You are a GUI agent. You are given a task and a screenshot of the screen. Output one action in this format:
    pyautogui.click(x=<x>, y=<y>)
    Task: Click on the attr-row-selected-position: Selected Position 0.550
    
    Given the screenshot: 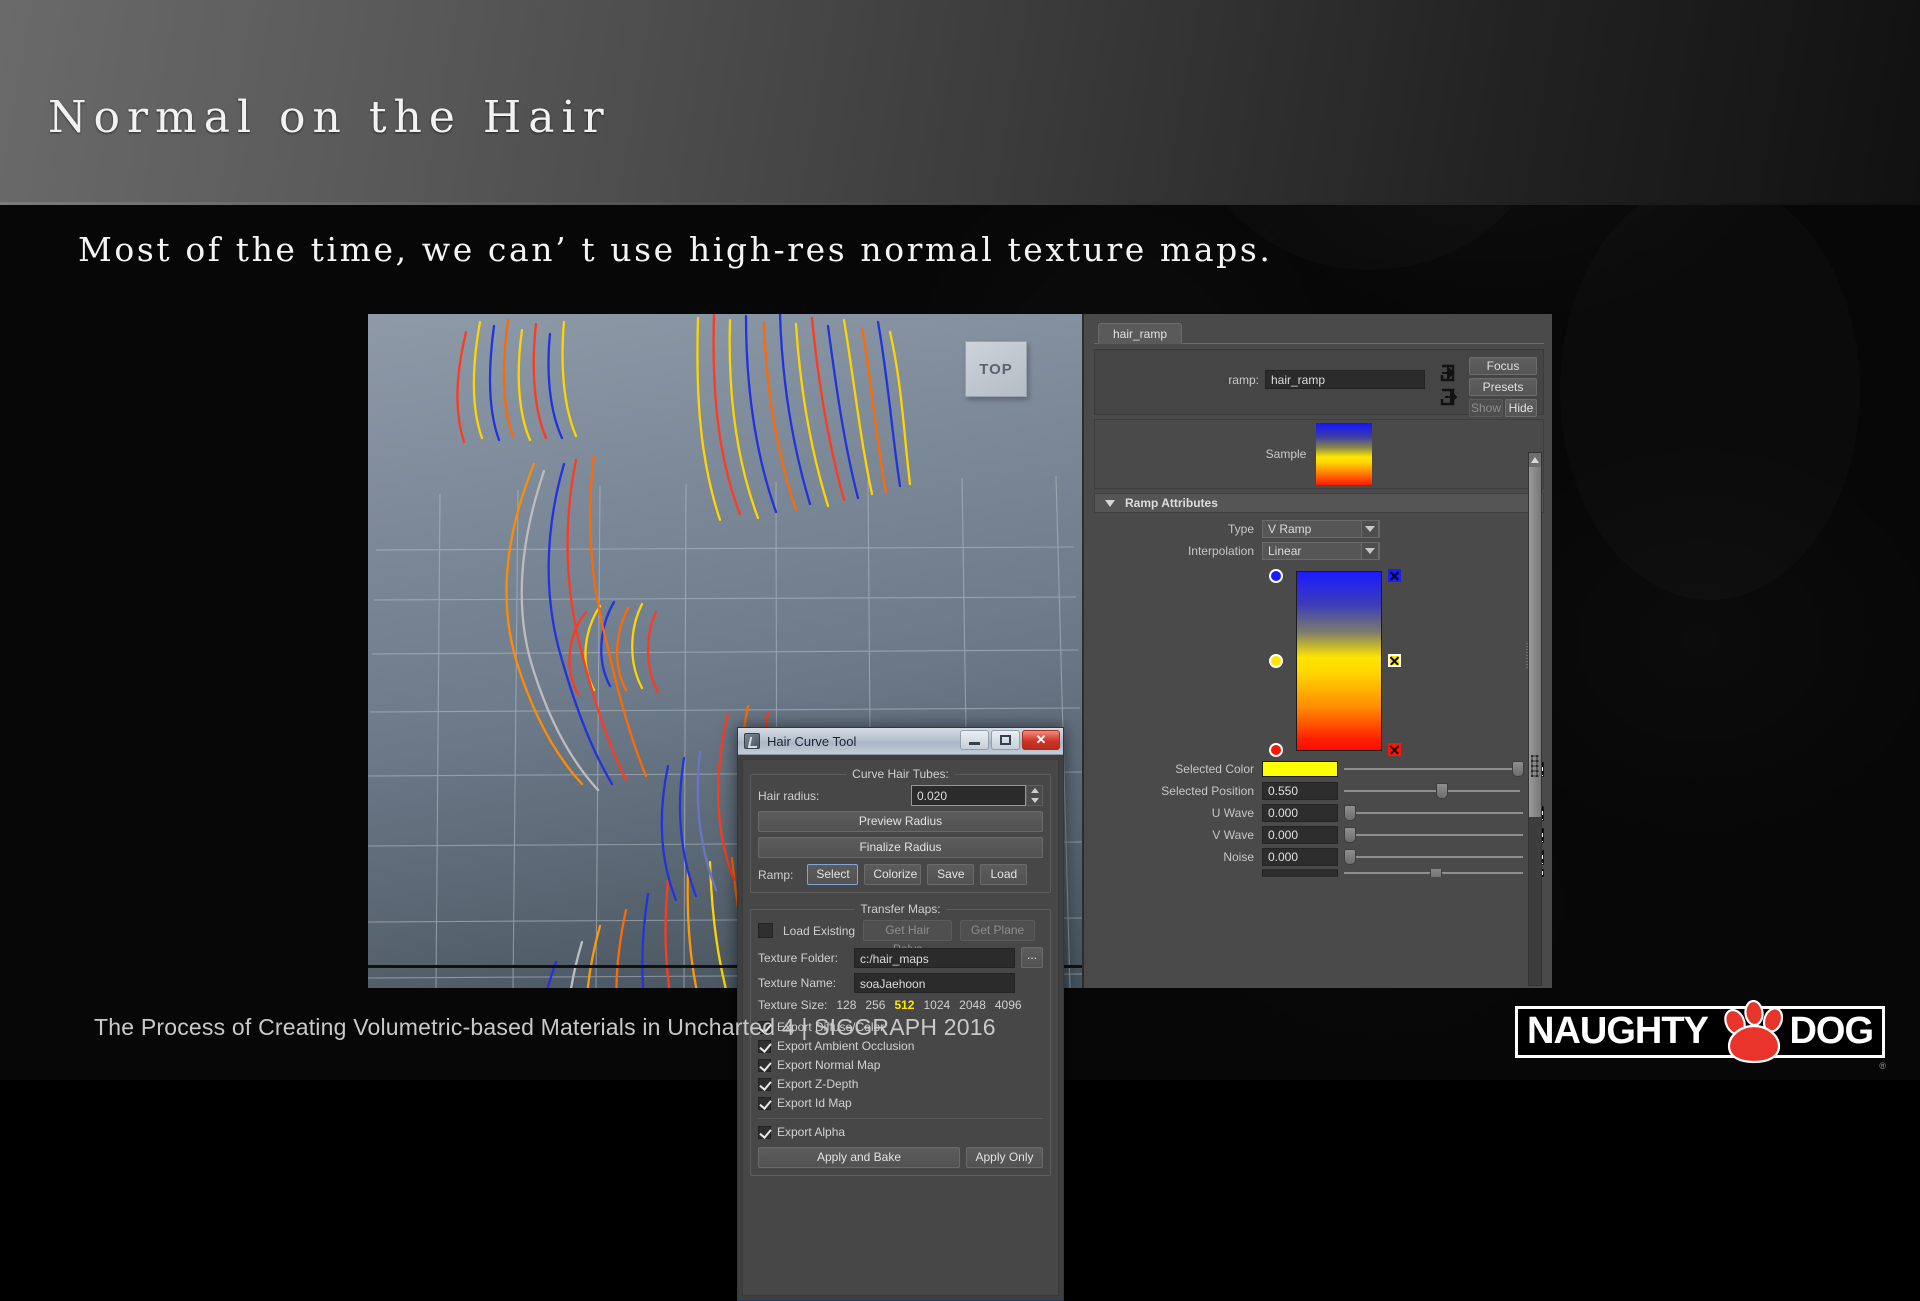 What is the action you would take?
    pyautogui.click(x=1319, y=791)
    